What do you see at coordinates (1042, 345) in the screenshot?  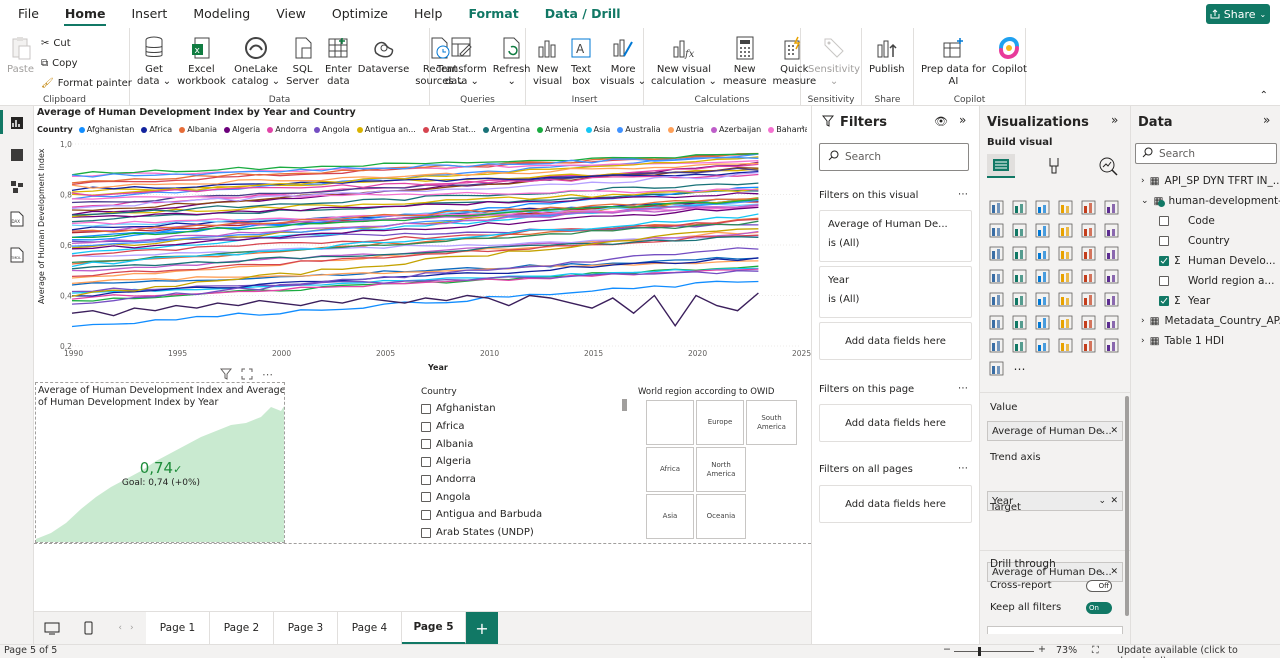 I see `get-more-icon` at bounding box center [1042, 345].